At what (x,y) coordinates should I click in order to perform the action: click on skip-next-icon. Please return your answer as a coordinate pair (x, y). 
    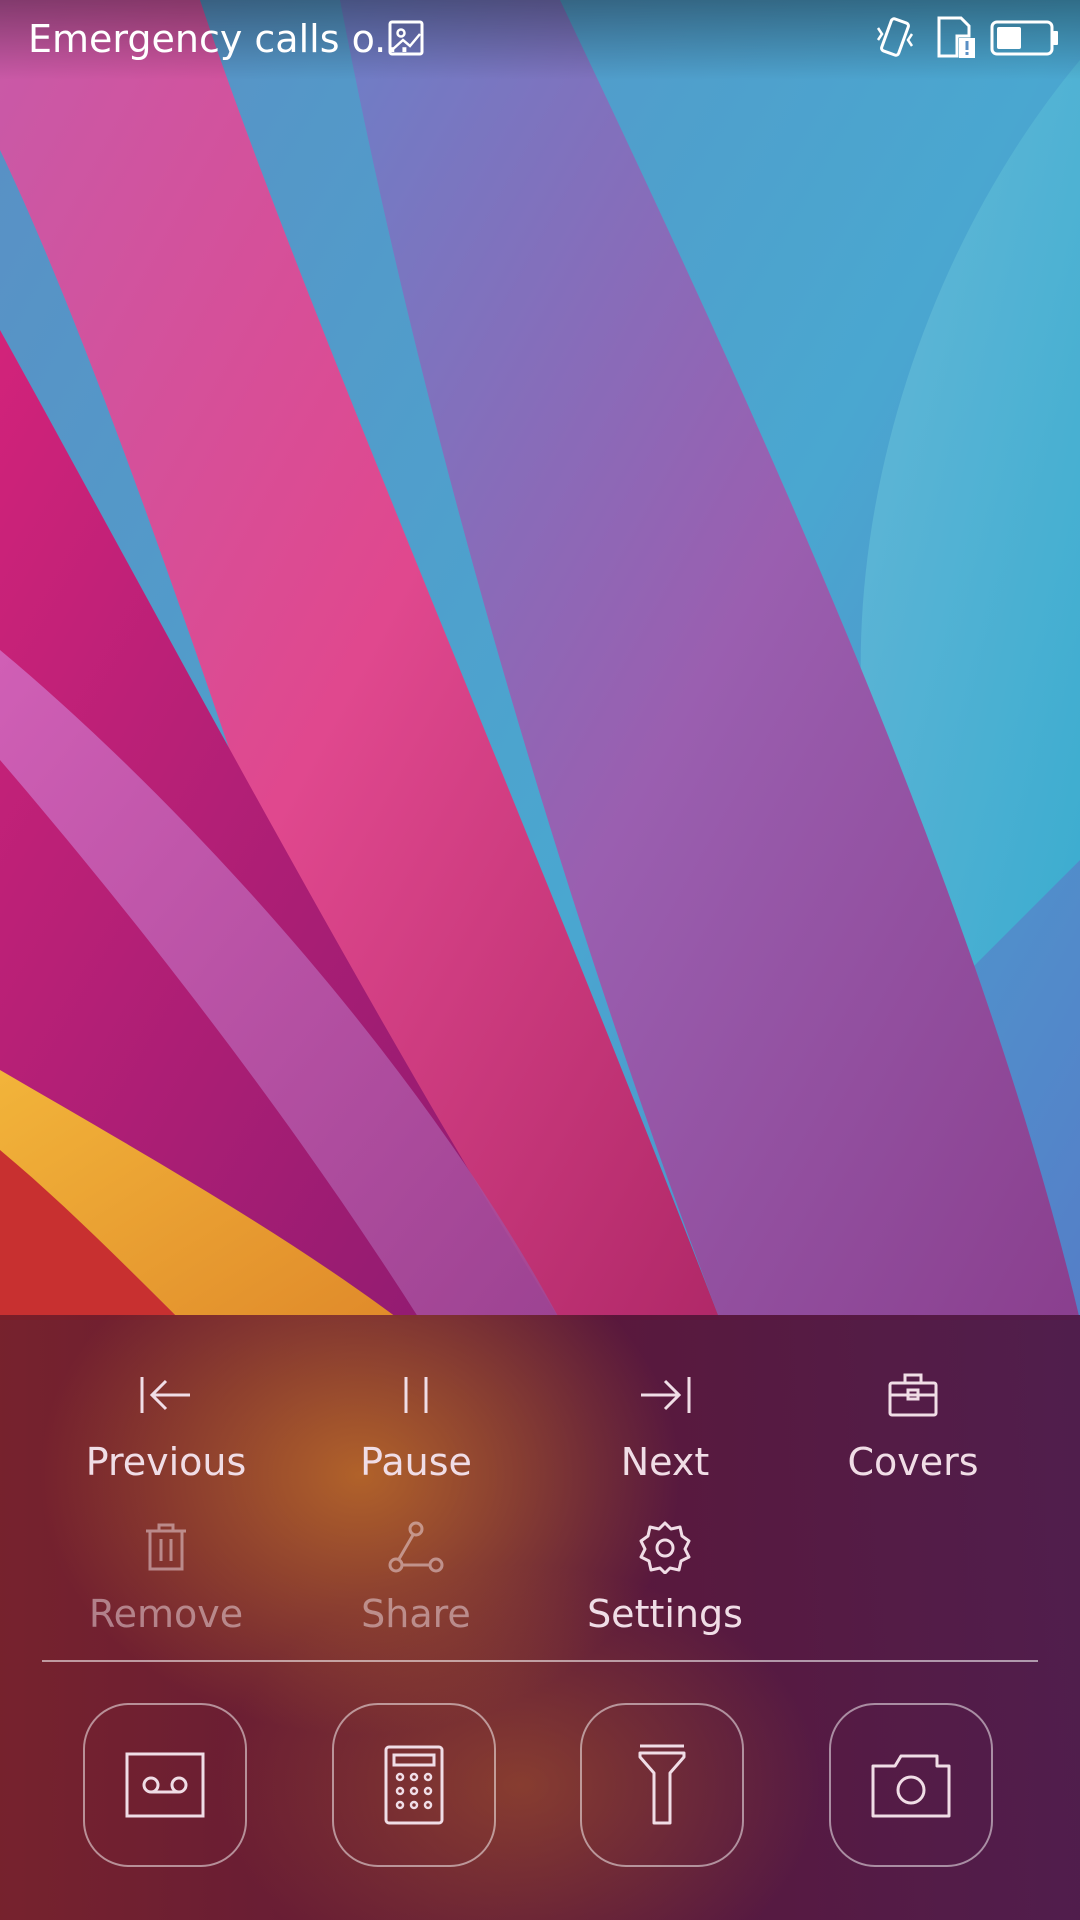
    Looking at the image, I should click on (666, 1395).